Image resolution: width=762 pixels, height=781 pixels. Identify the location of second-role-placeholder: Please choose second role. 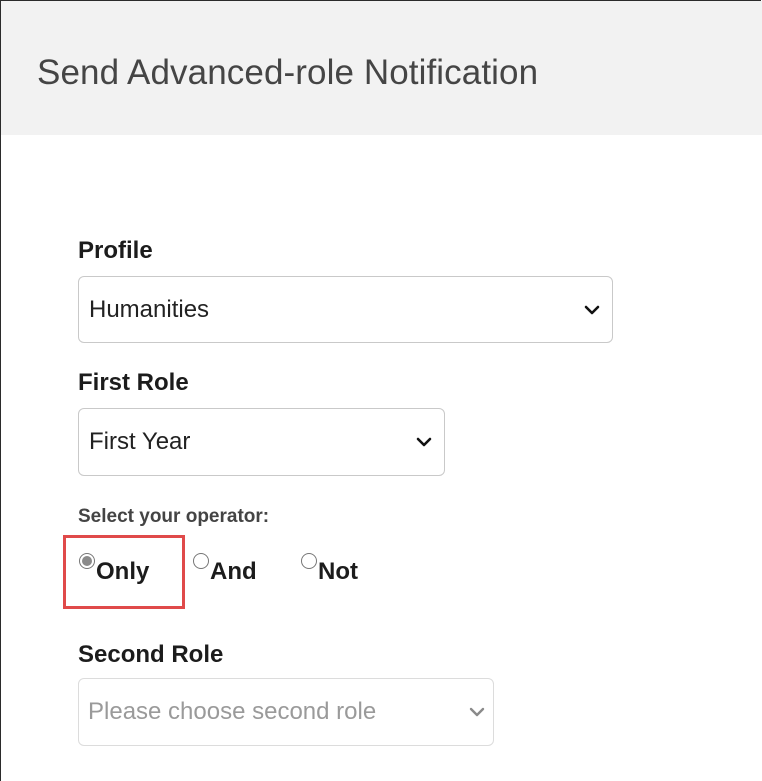
(232, 711).